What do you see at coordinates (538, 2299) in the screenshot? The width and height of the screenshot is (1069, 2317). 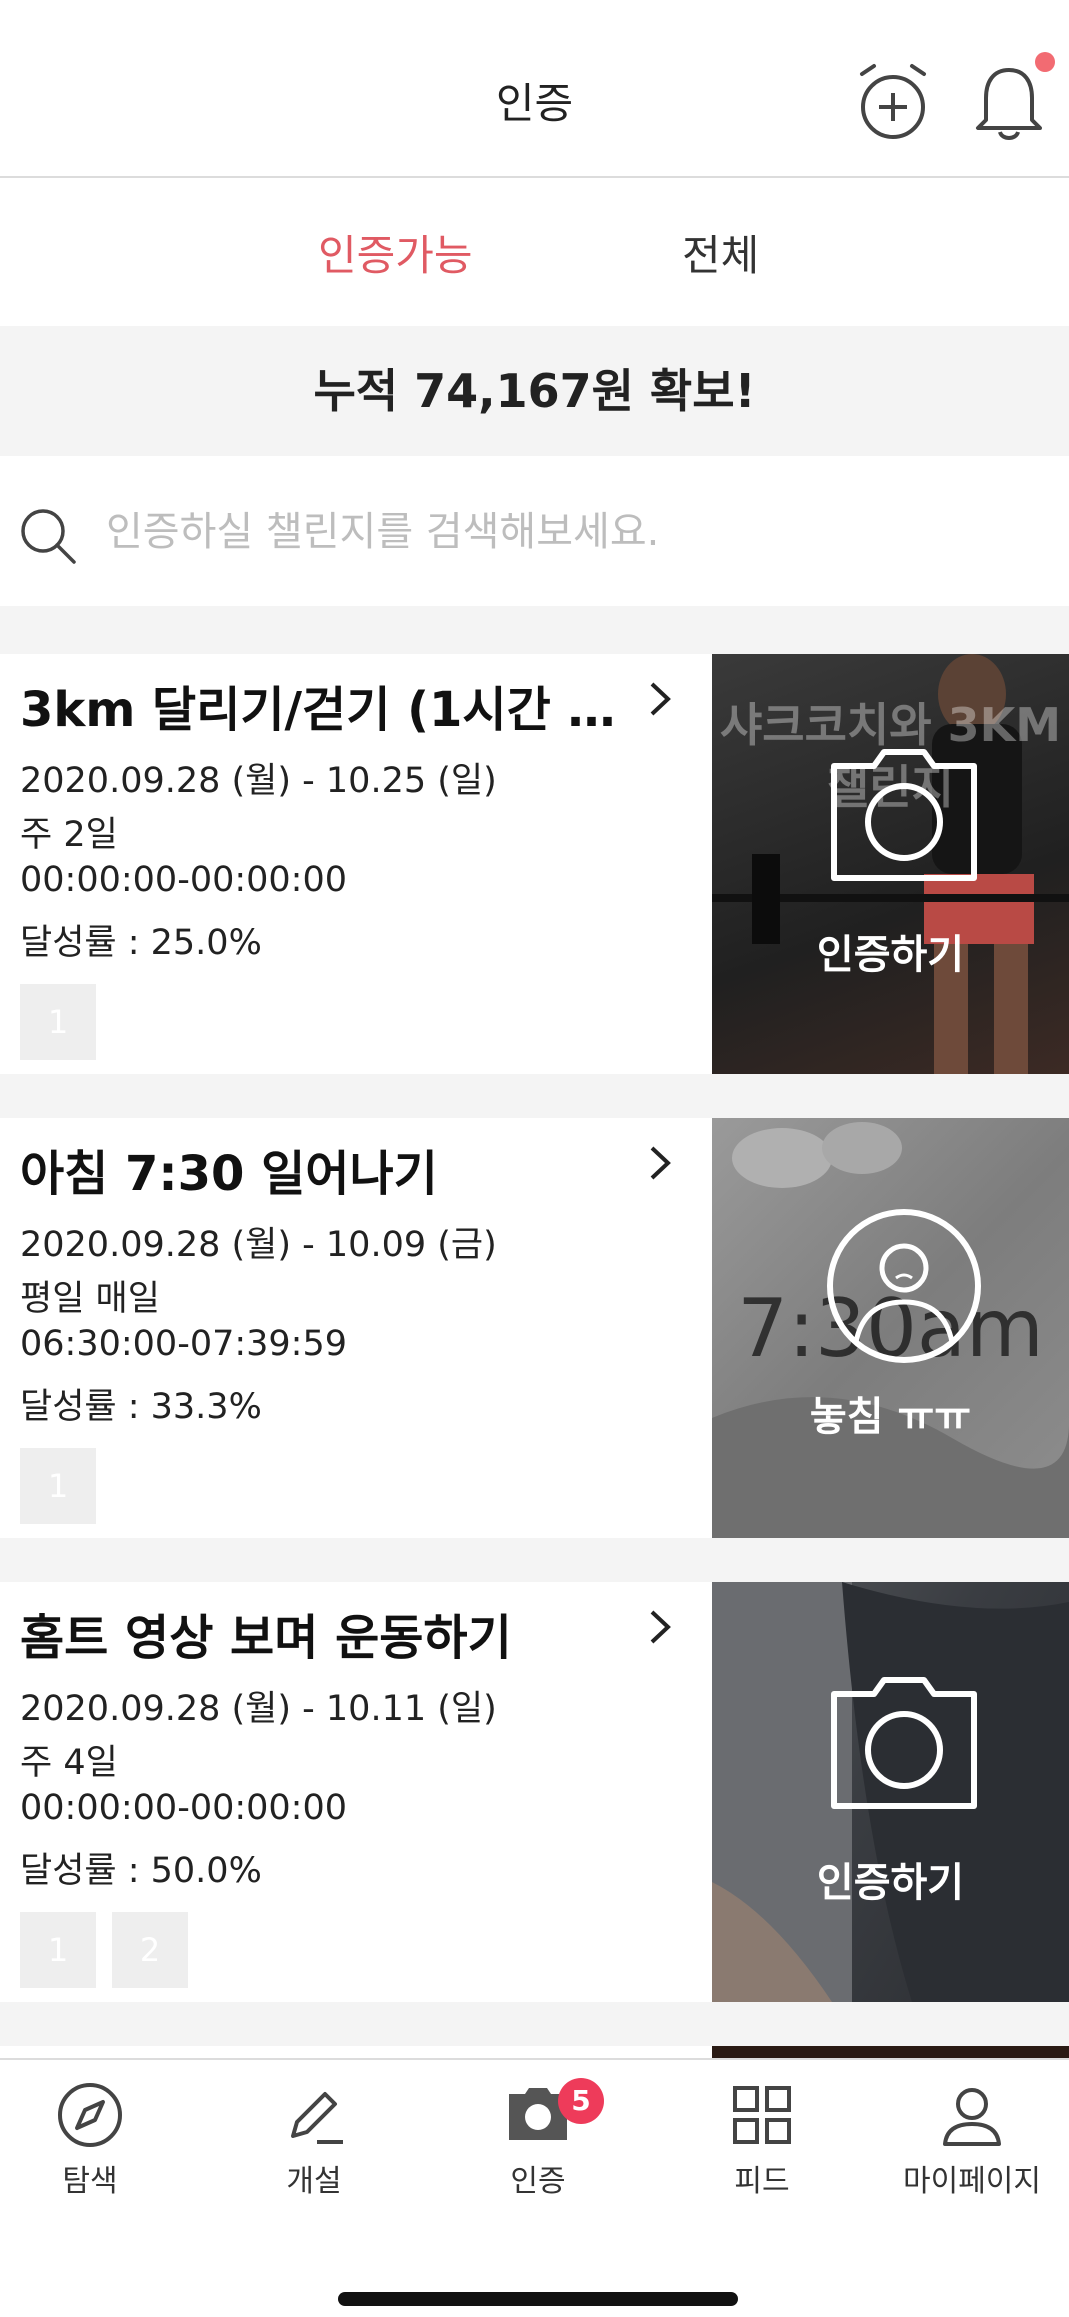 I see `home-indicator` at bounding box center [538, 2299].